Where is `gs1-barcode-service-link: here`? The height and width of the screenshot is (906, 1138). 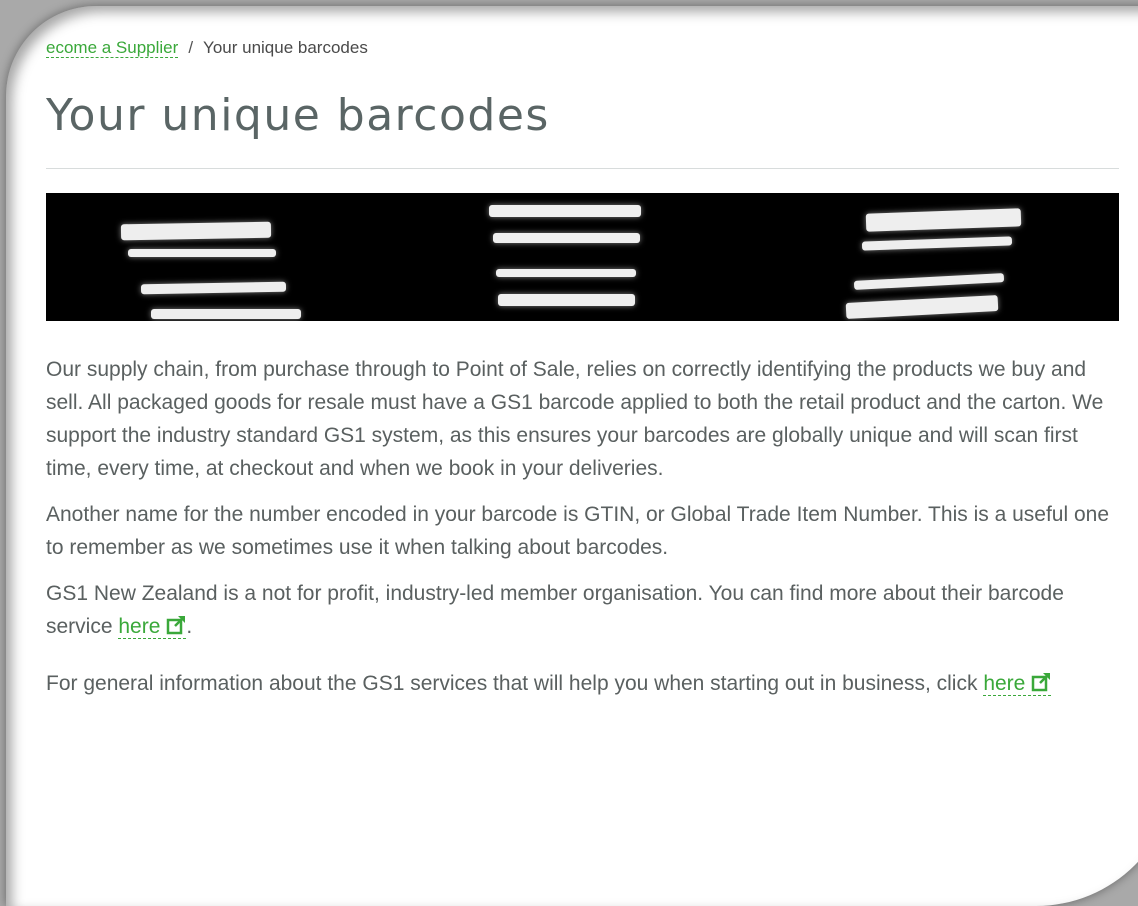
gs1-barcode-service-link: here is located at coordinates (152, 627).